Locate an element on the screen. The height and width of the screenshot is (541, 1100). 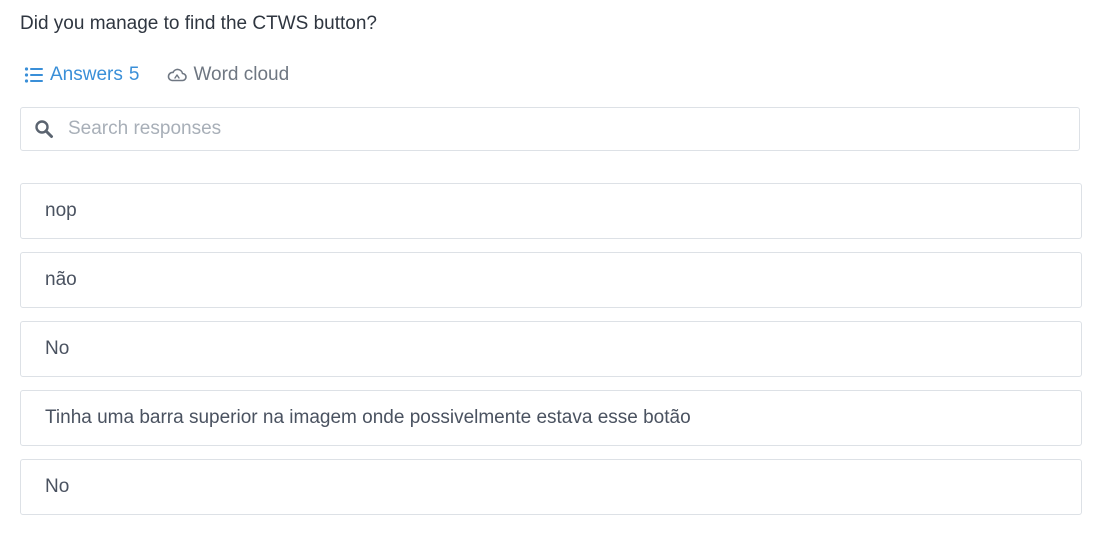
question-title: Did you manage to find the CTWS button? is located at coordinates (198, 23).